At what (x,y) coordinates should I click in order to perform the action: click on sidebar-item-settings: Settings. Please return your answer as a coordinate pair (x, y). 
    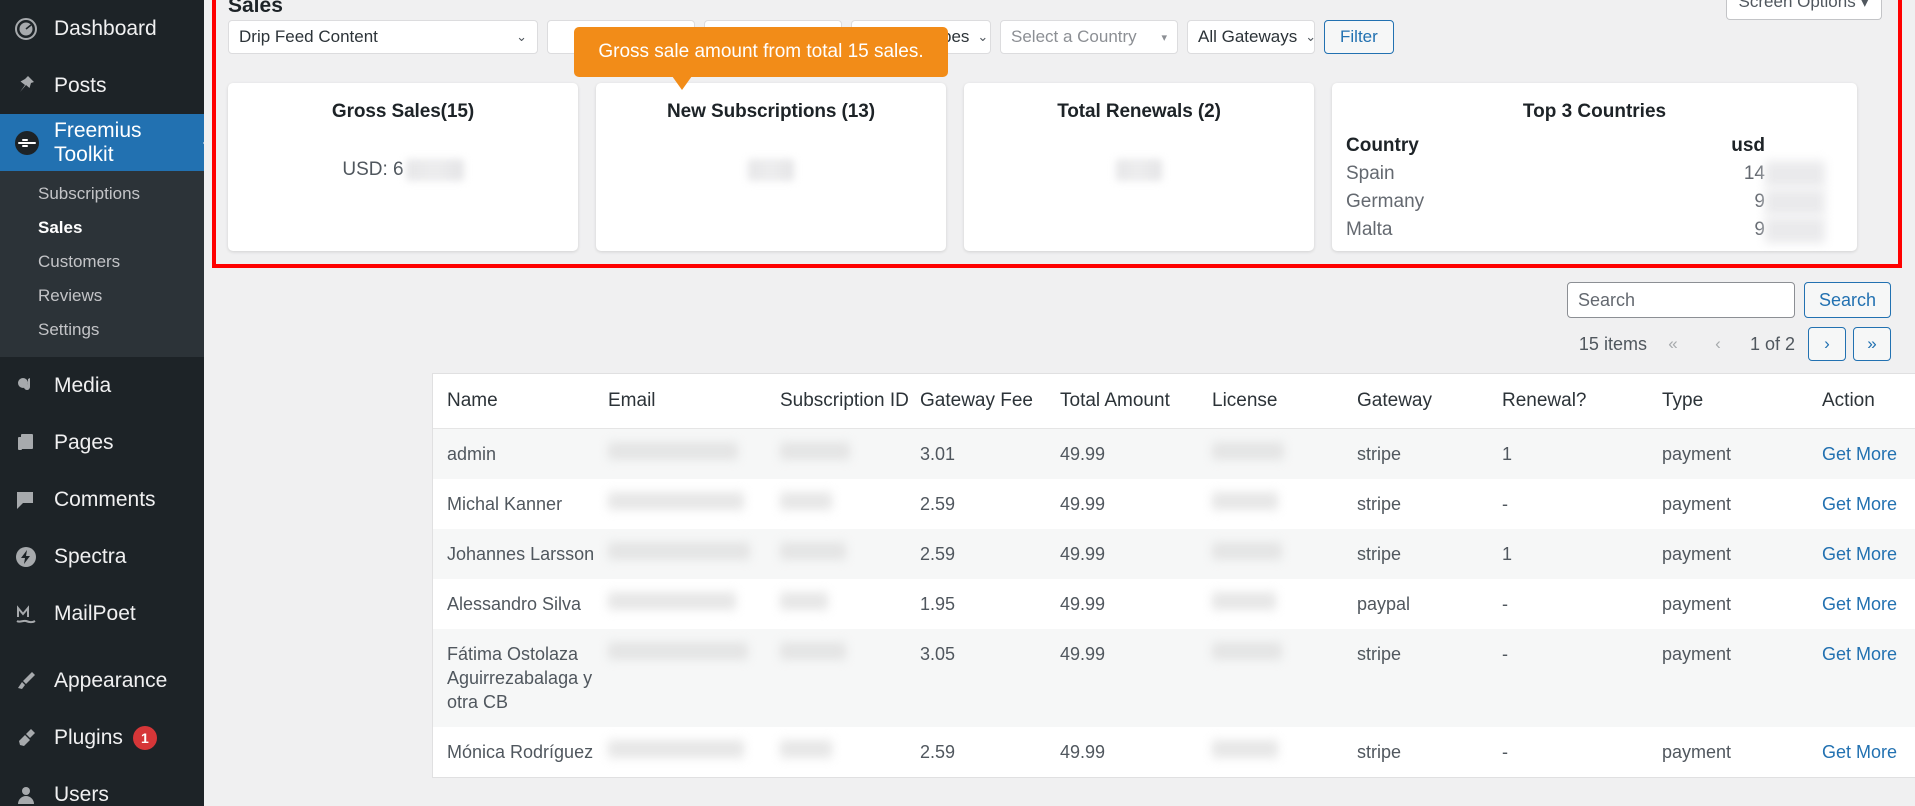
    Looking at the image, I should click on (102, 330).